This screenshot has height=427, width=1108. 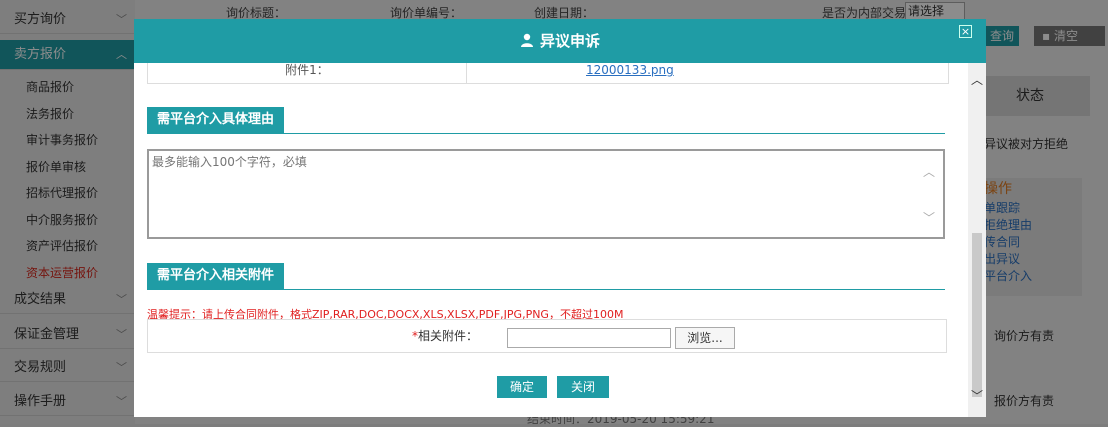 What do you see at coordinates (589, 338) in the screenshot?
I see `file-path-input` at bounding box center [589, 338].